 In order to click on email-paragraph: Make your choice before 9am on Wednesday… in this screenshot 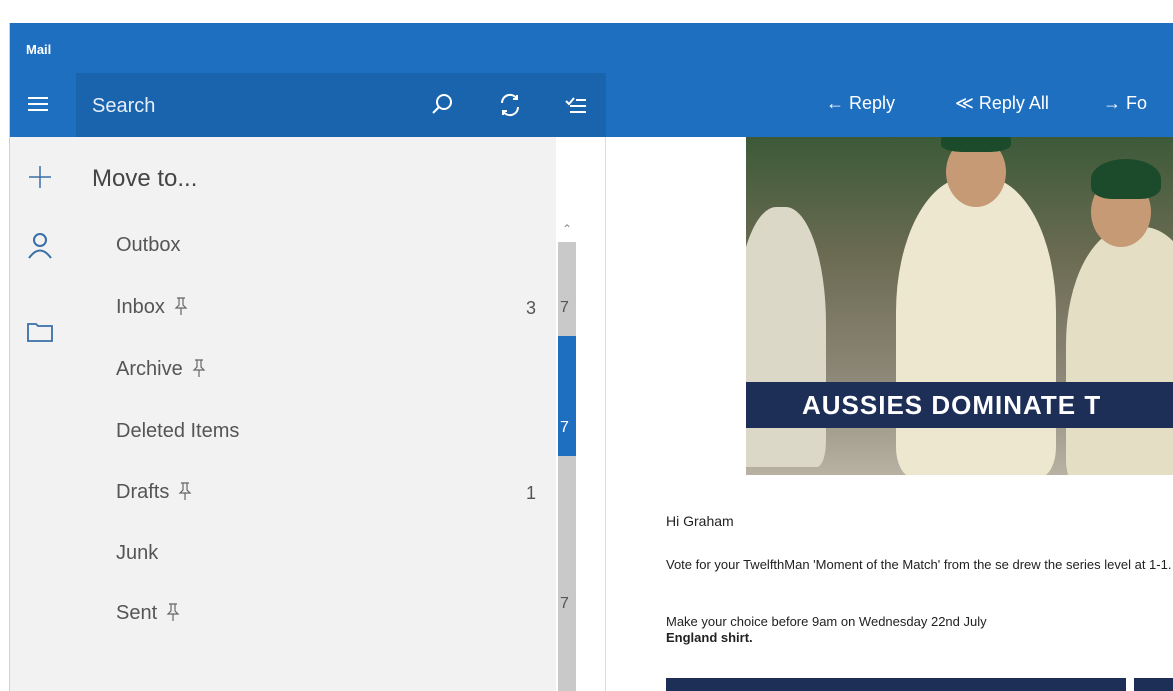, I will do `click(919, 630)`.